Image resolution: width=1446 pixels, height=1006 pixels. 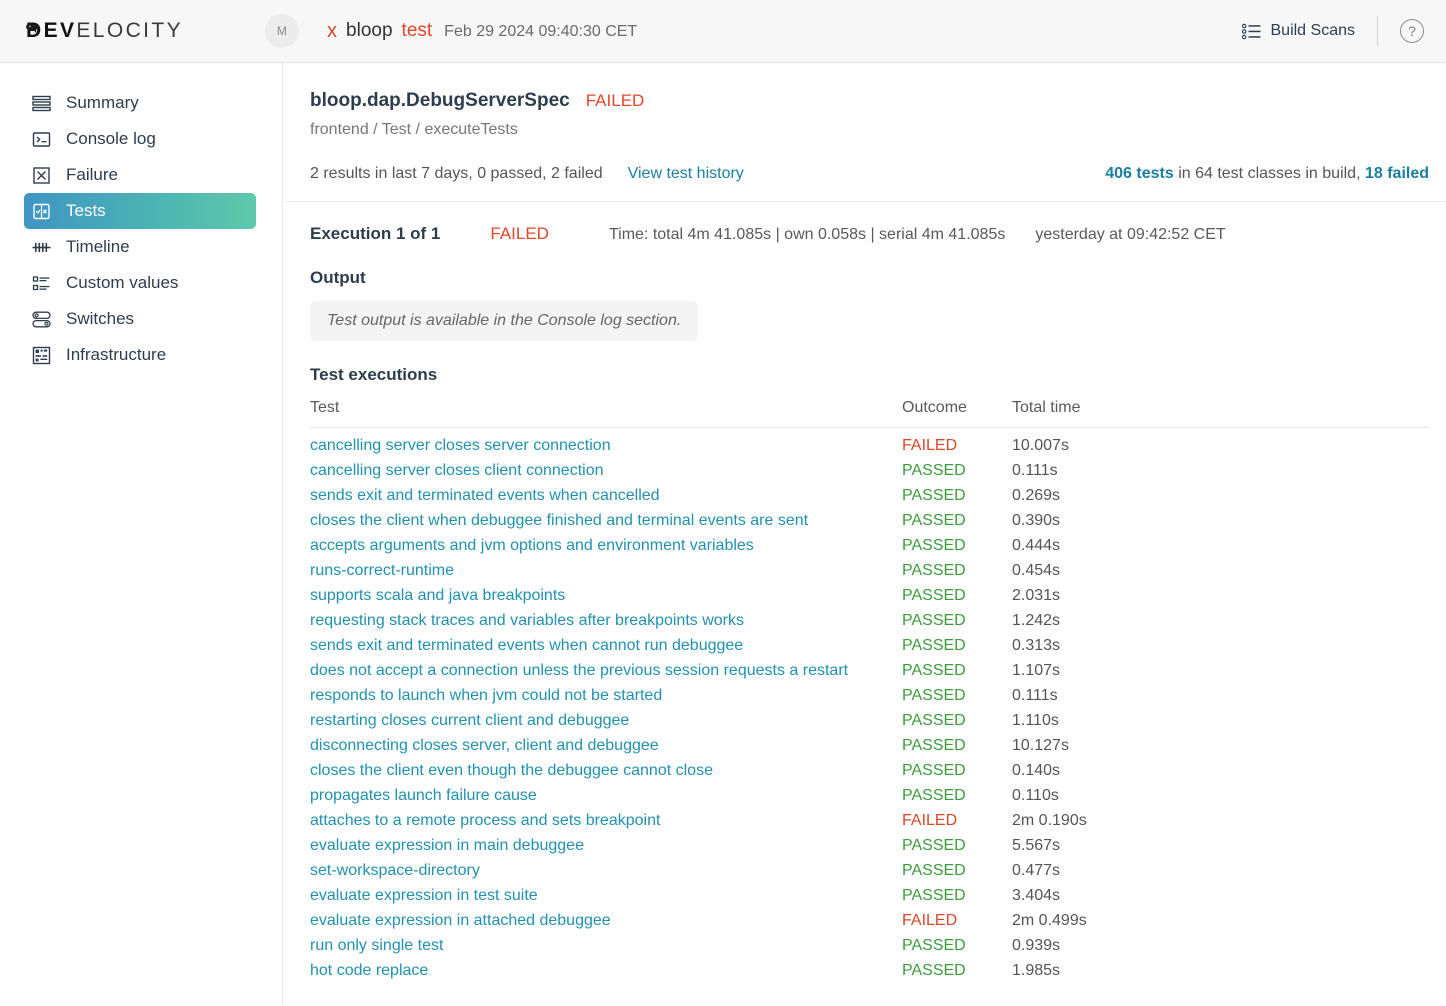 I want to click on sidebar-item-tests: Tests, so click(x=140, y=211).